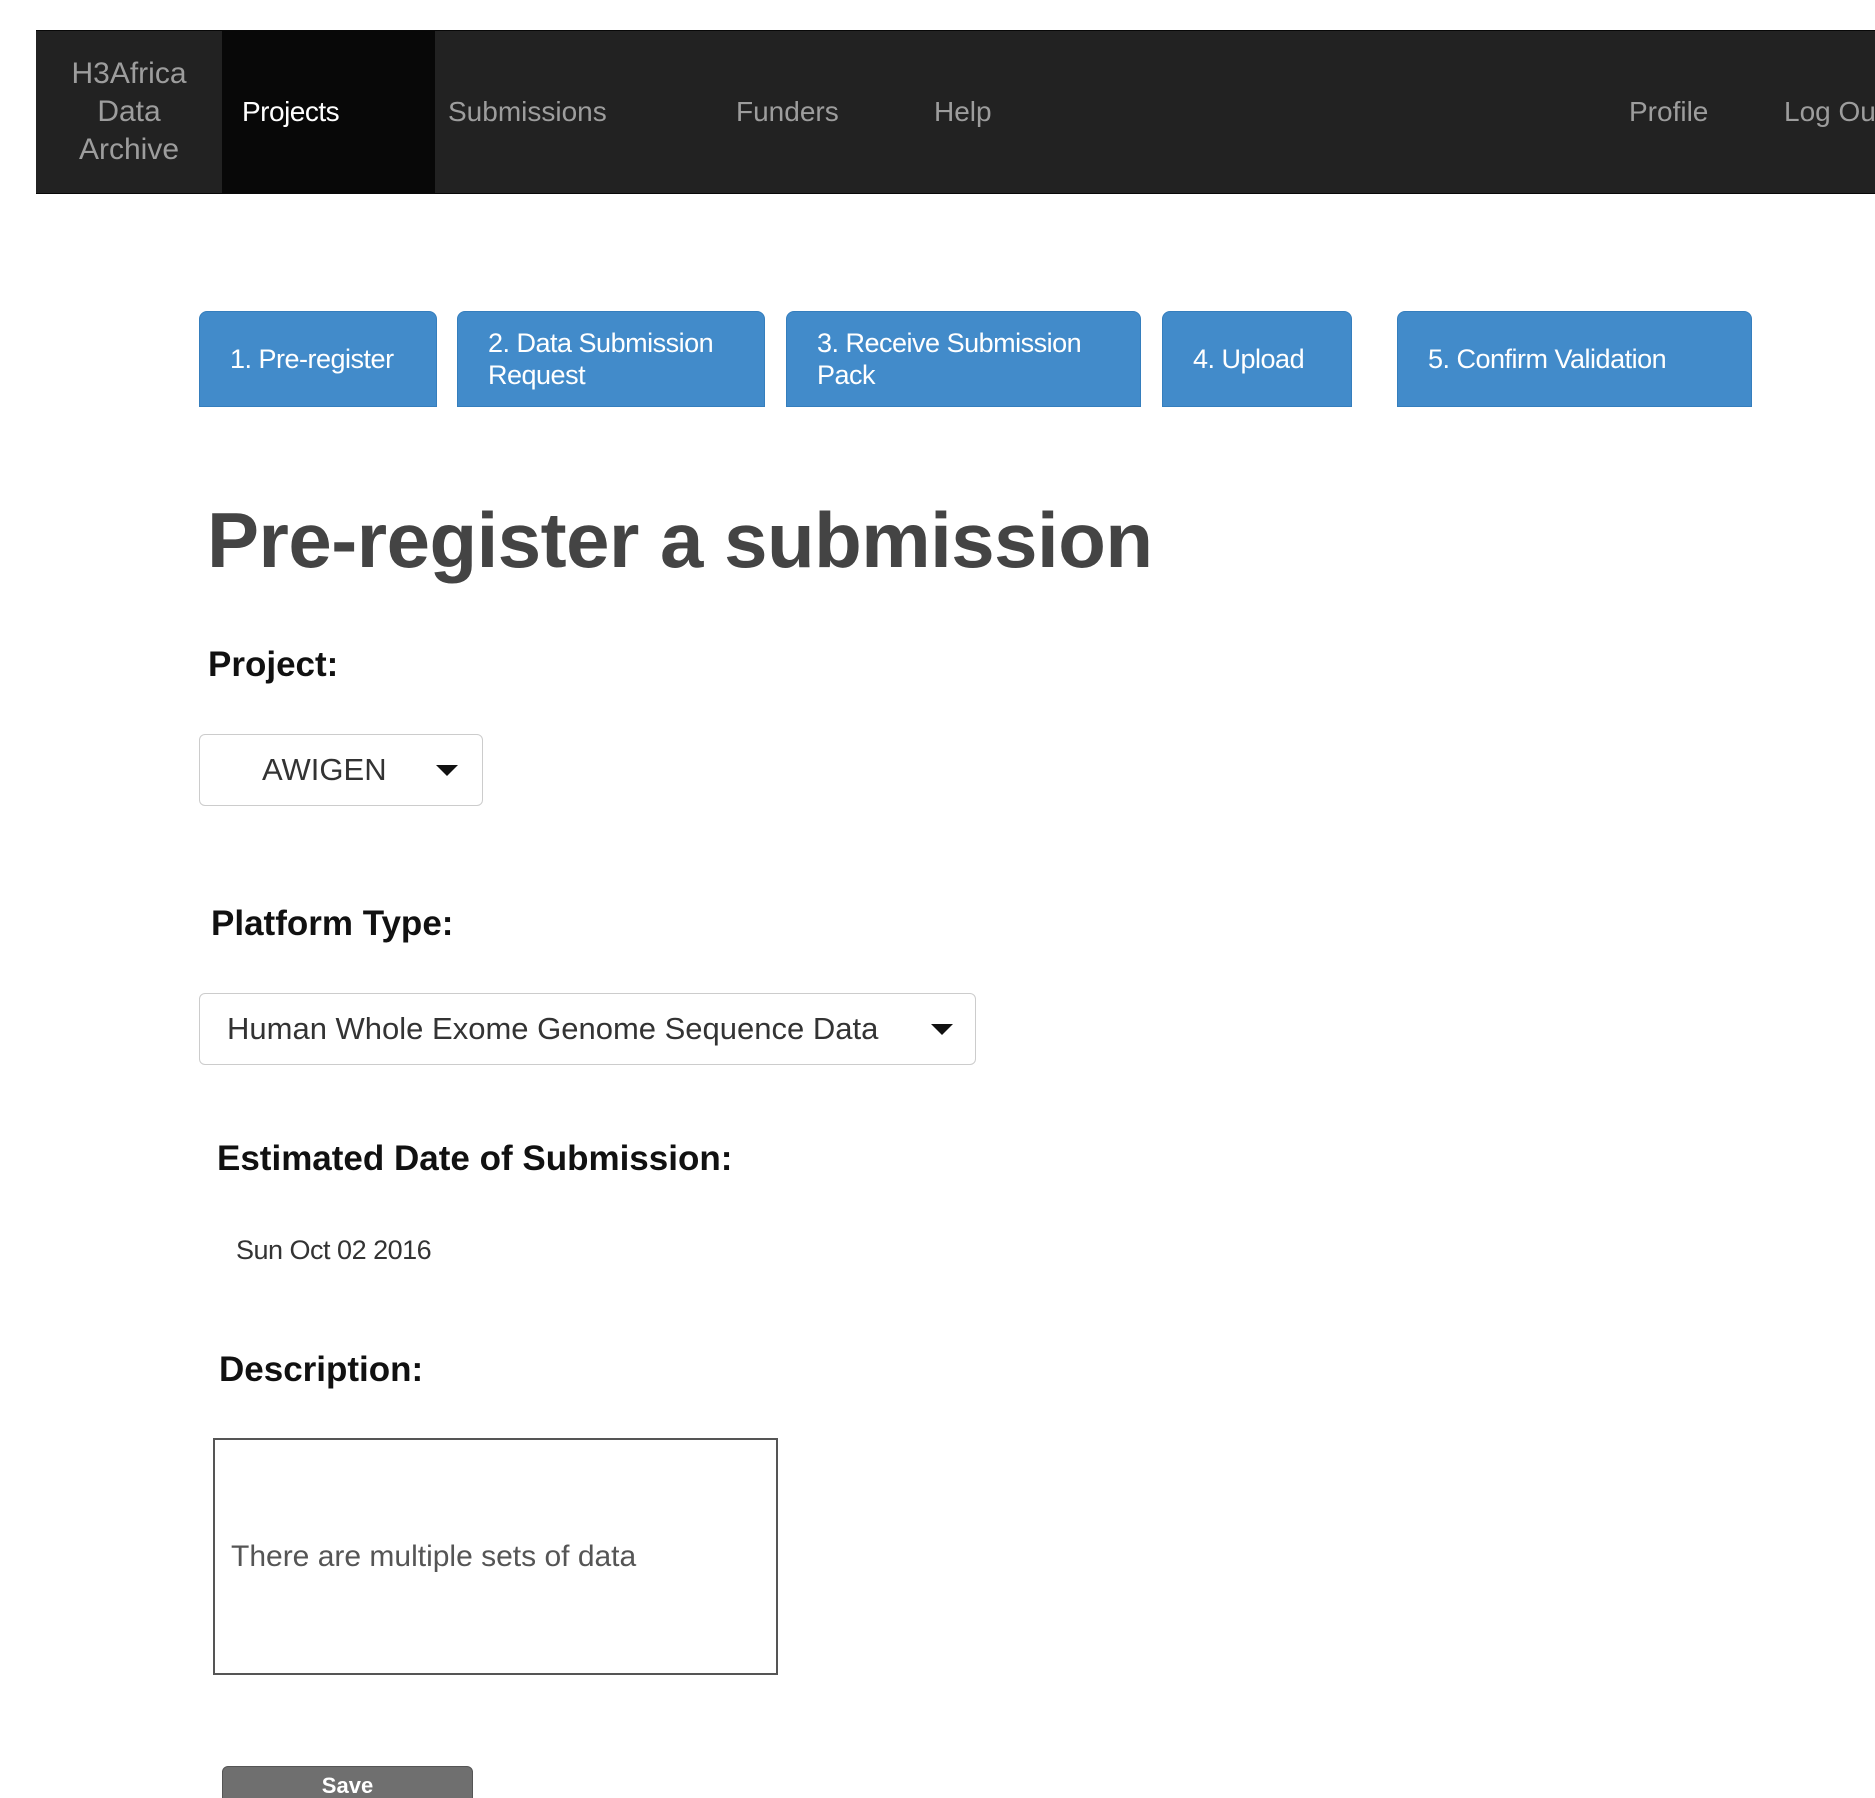  I want to click on nav-item-submissions: Submissions, so click(527, 112).